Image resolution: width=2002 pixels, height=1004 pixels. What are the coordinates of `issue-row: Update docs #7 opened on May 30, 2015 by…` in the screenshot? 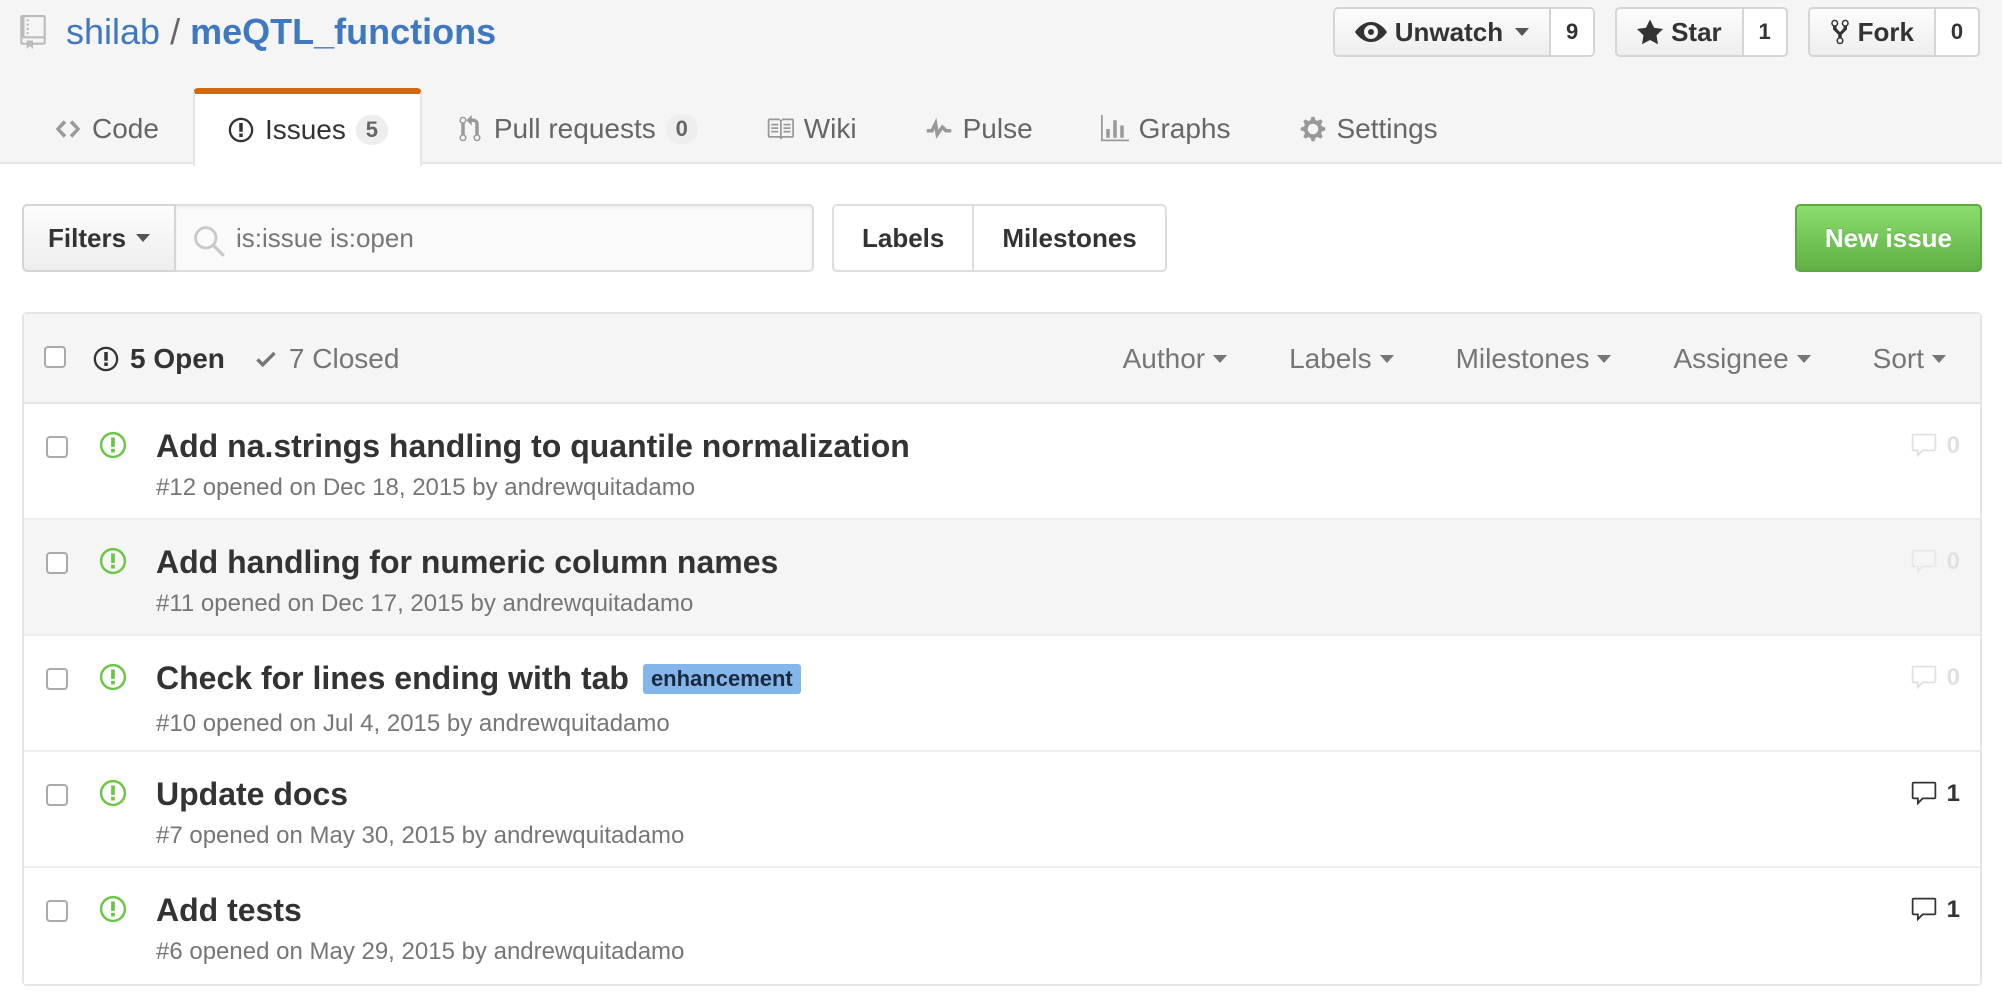 It's located at (1002, 810).